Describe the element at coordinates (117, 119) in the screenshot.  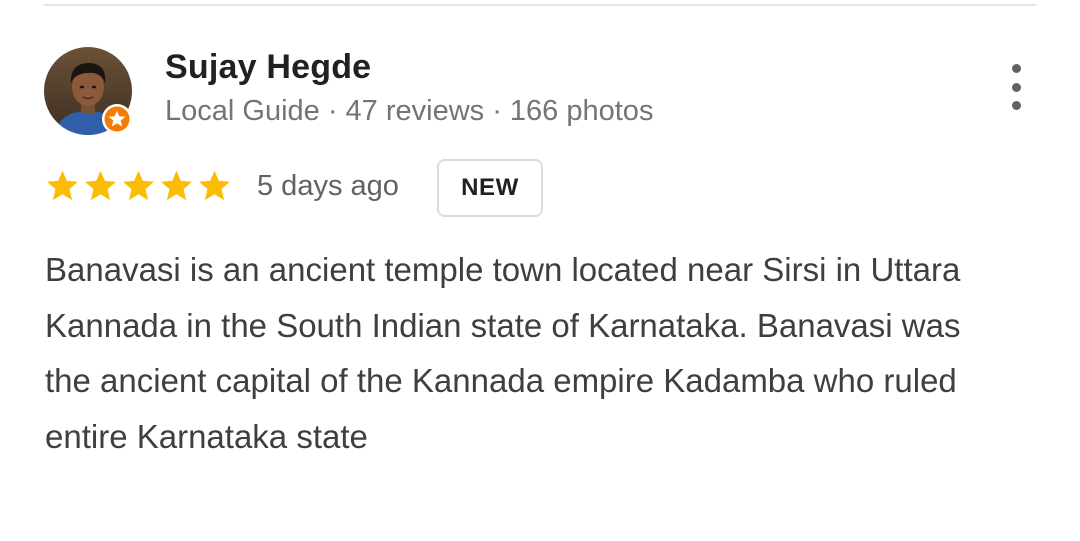
I see `local-guide-star-icon` at that location.